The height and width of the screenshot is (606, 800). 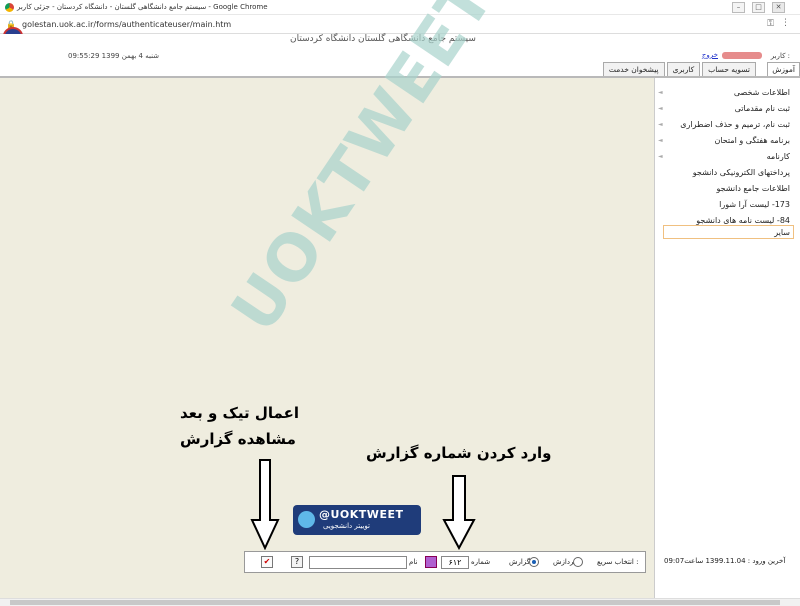 I want to click on minimize-button: –, so click(x=738, y=7).